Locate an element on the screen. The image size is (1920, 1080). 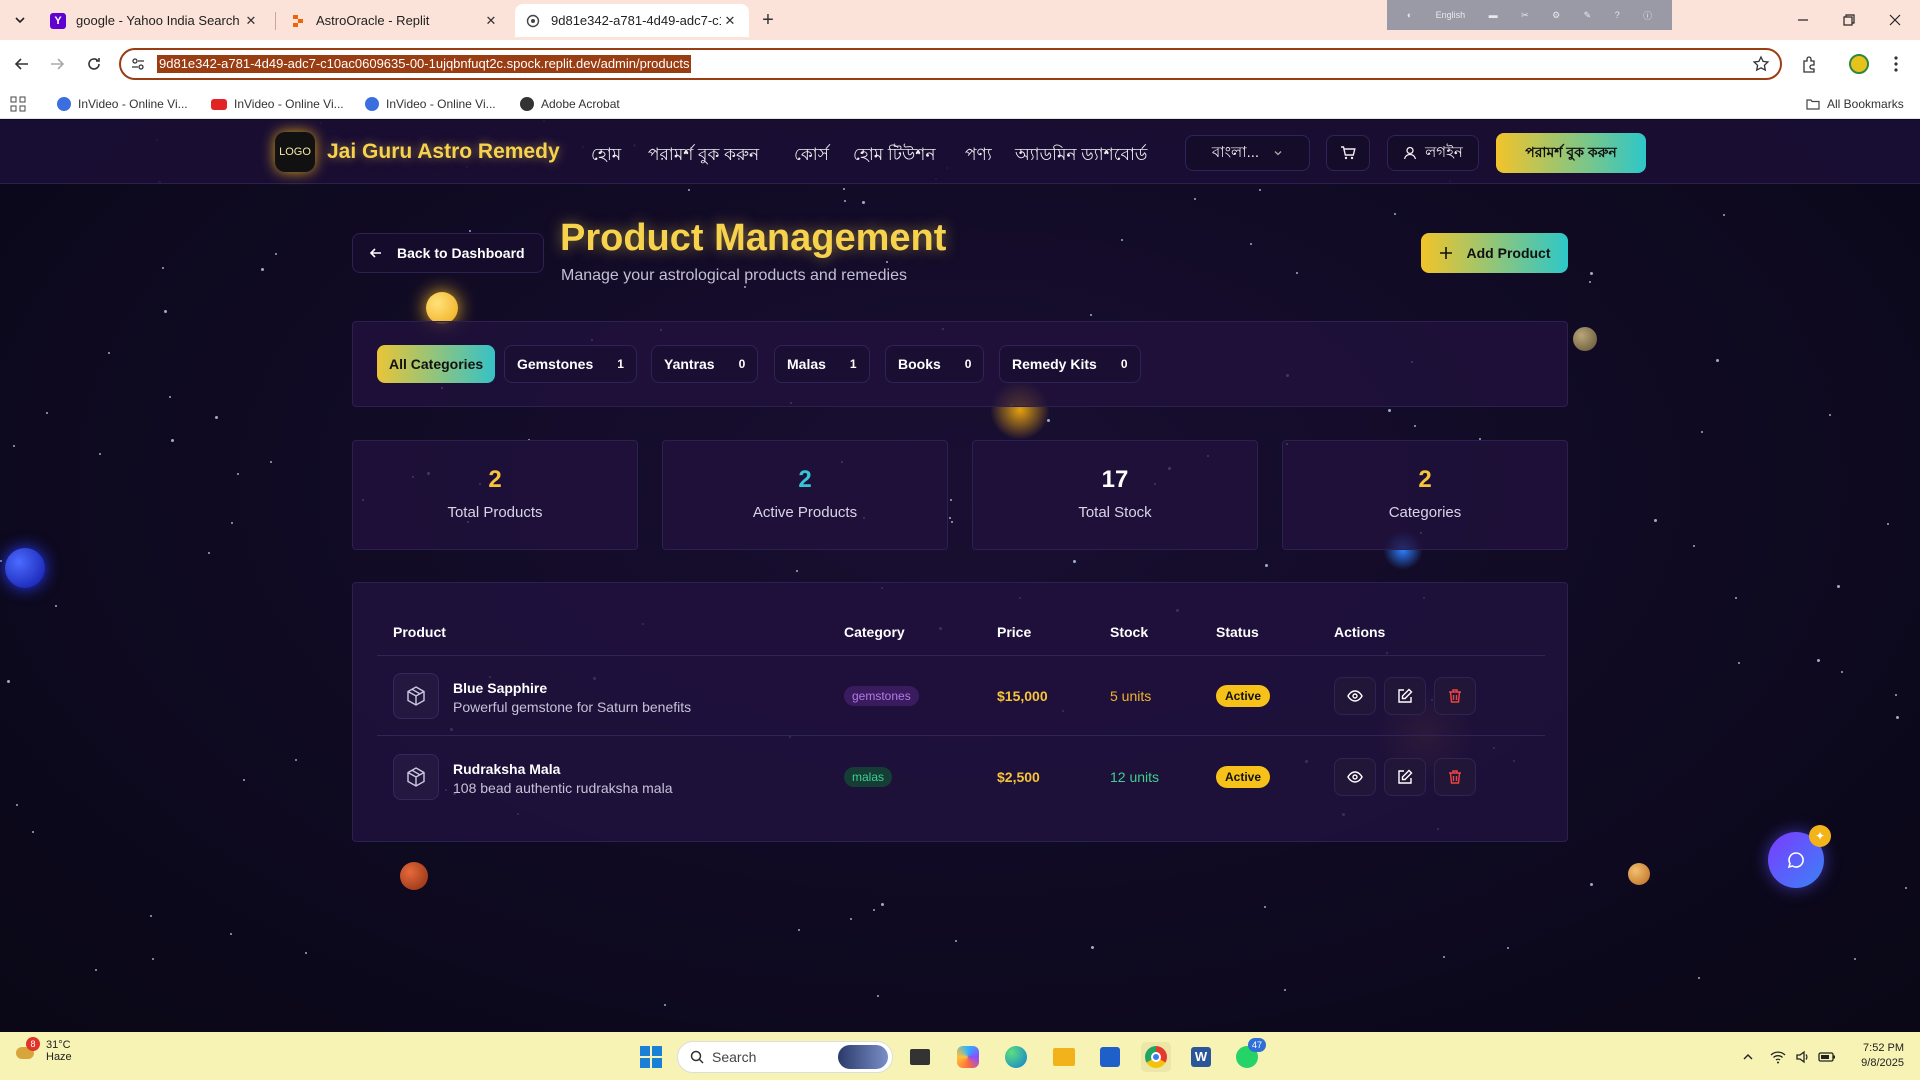
wifi-icon is located at coordinates (1778, 1057).